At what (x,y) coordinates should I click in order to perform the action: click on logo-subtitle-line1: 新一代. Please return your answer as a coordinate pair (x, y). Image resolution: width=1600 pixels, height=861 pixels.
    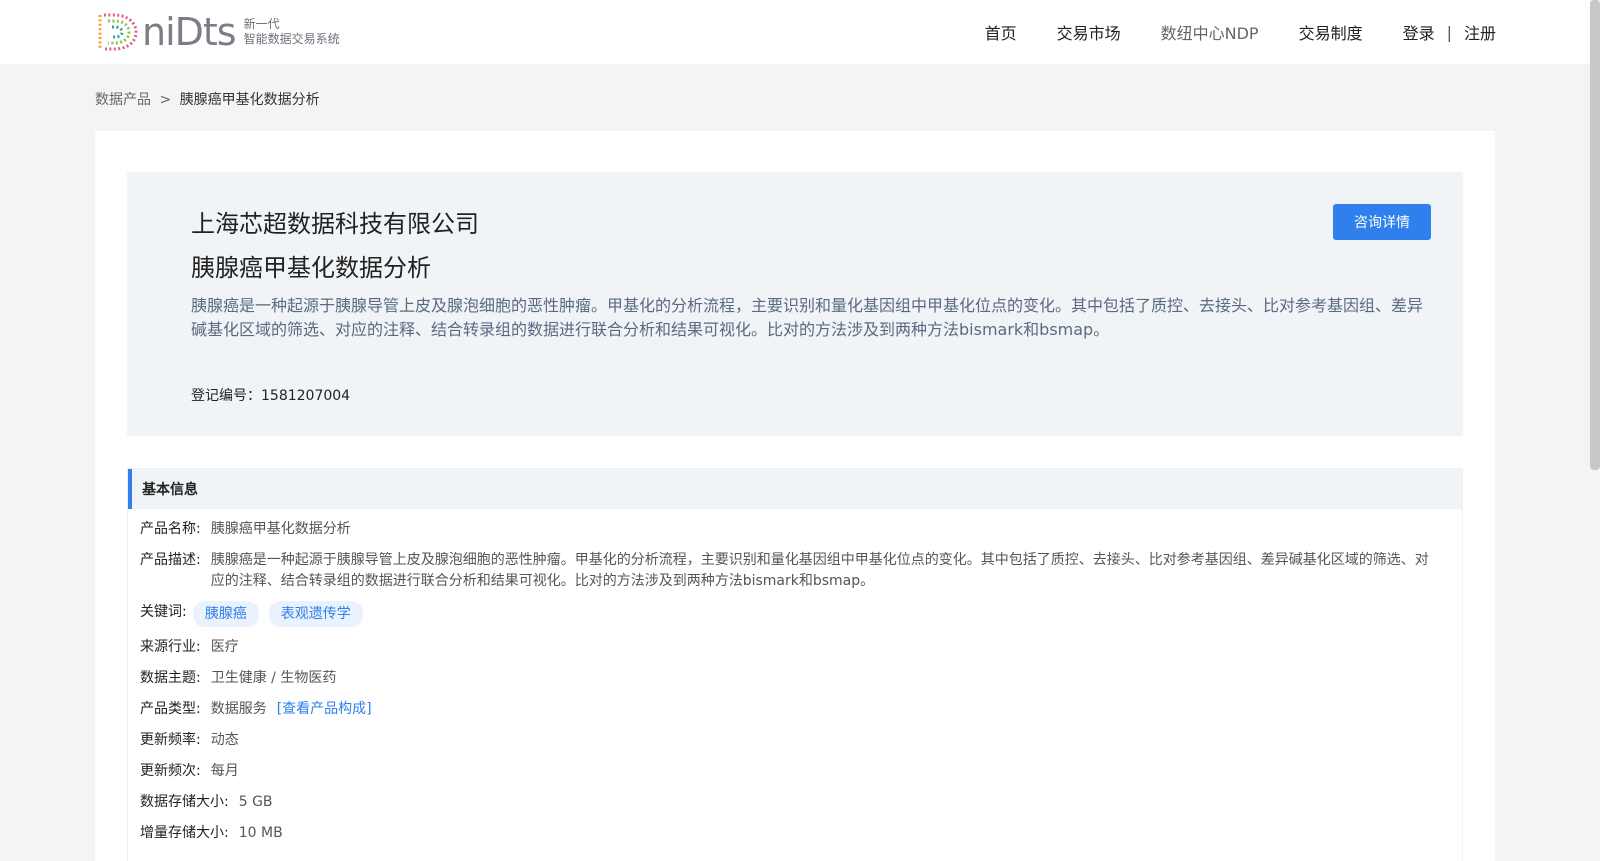
    Looking at the image, I should click on (261, 24).